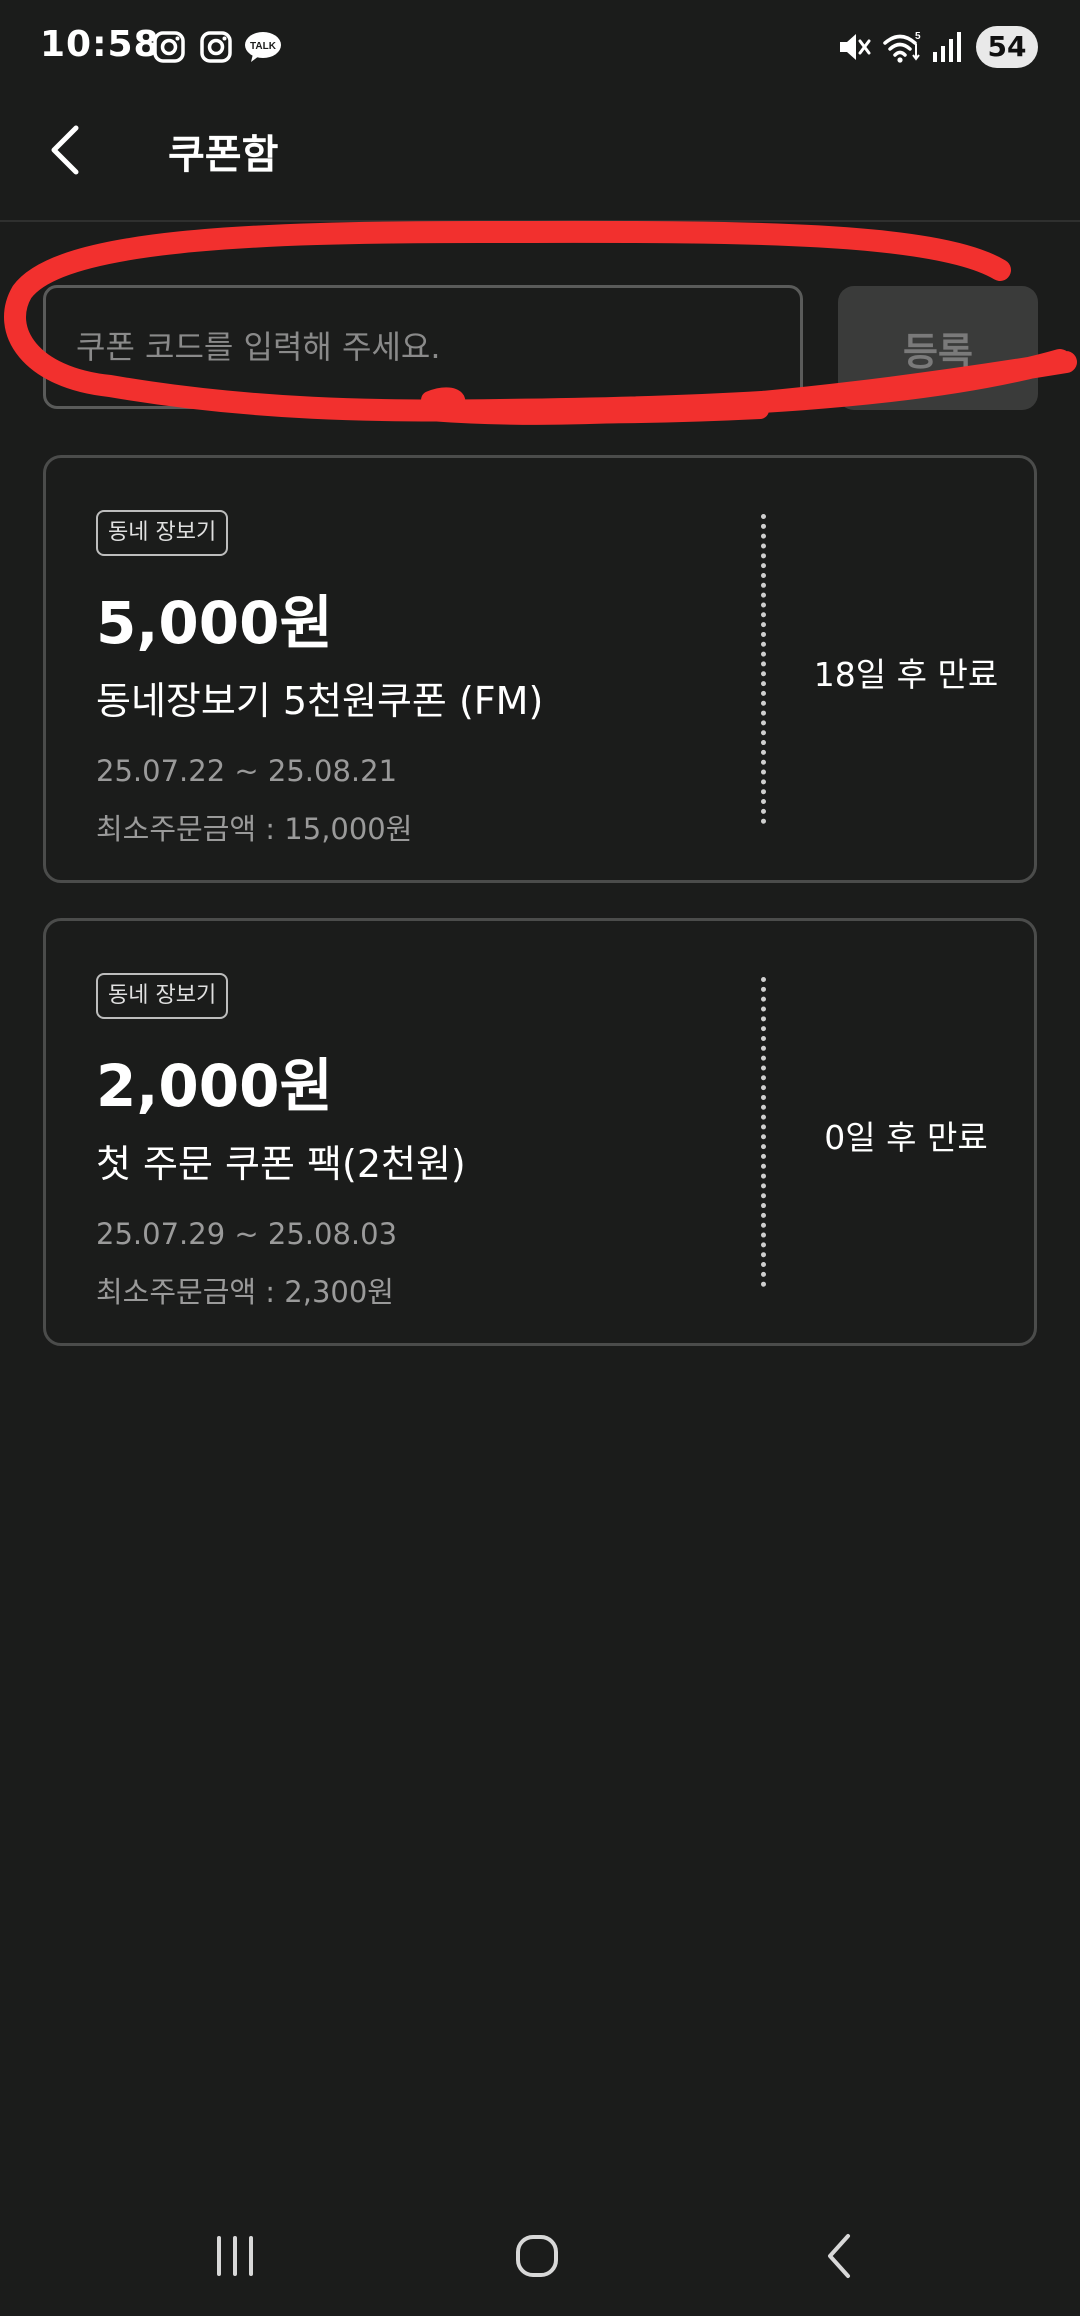 The image size is (1080, 2316). Describe the element at coordinates (247, 771) in the screenshot. I see `coupon-validity-period: 25.07.22 ~ 25.08.21` at that location.